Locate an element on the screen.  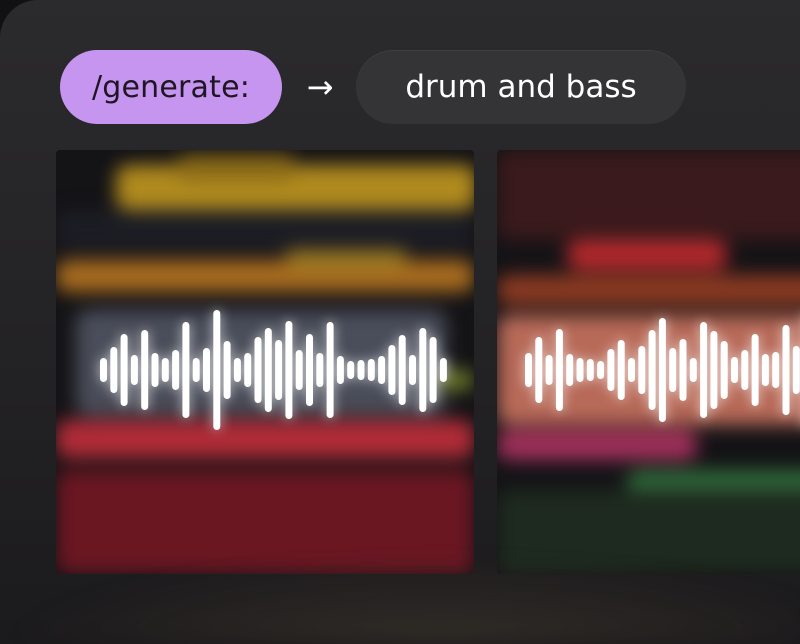
generate-command-label: /generate: is located at coordinates (171, 87).